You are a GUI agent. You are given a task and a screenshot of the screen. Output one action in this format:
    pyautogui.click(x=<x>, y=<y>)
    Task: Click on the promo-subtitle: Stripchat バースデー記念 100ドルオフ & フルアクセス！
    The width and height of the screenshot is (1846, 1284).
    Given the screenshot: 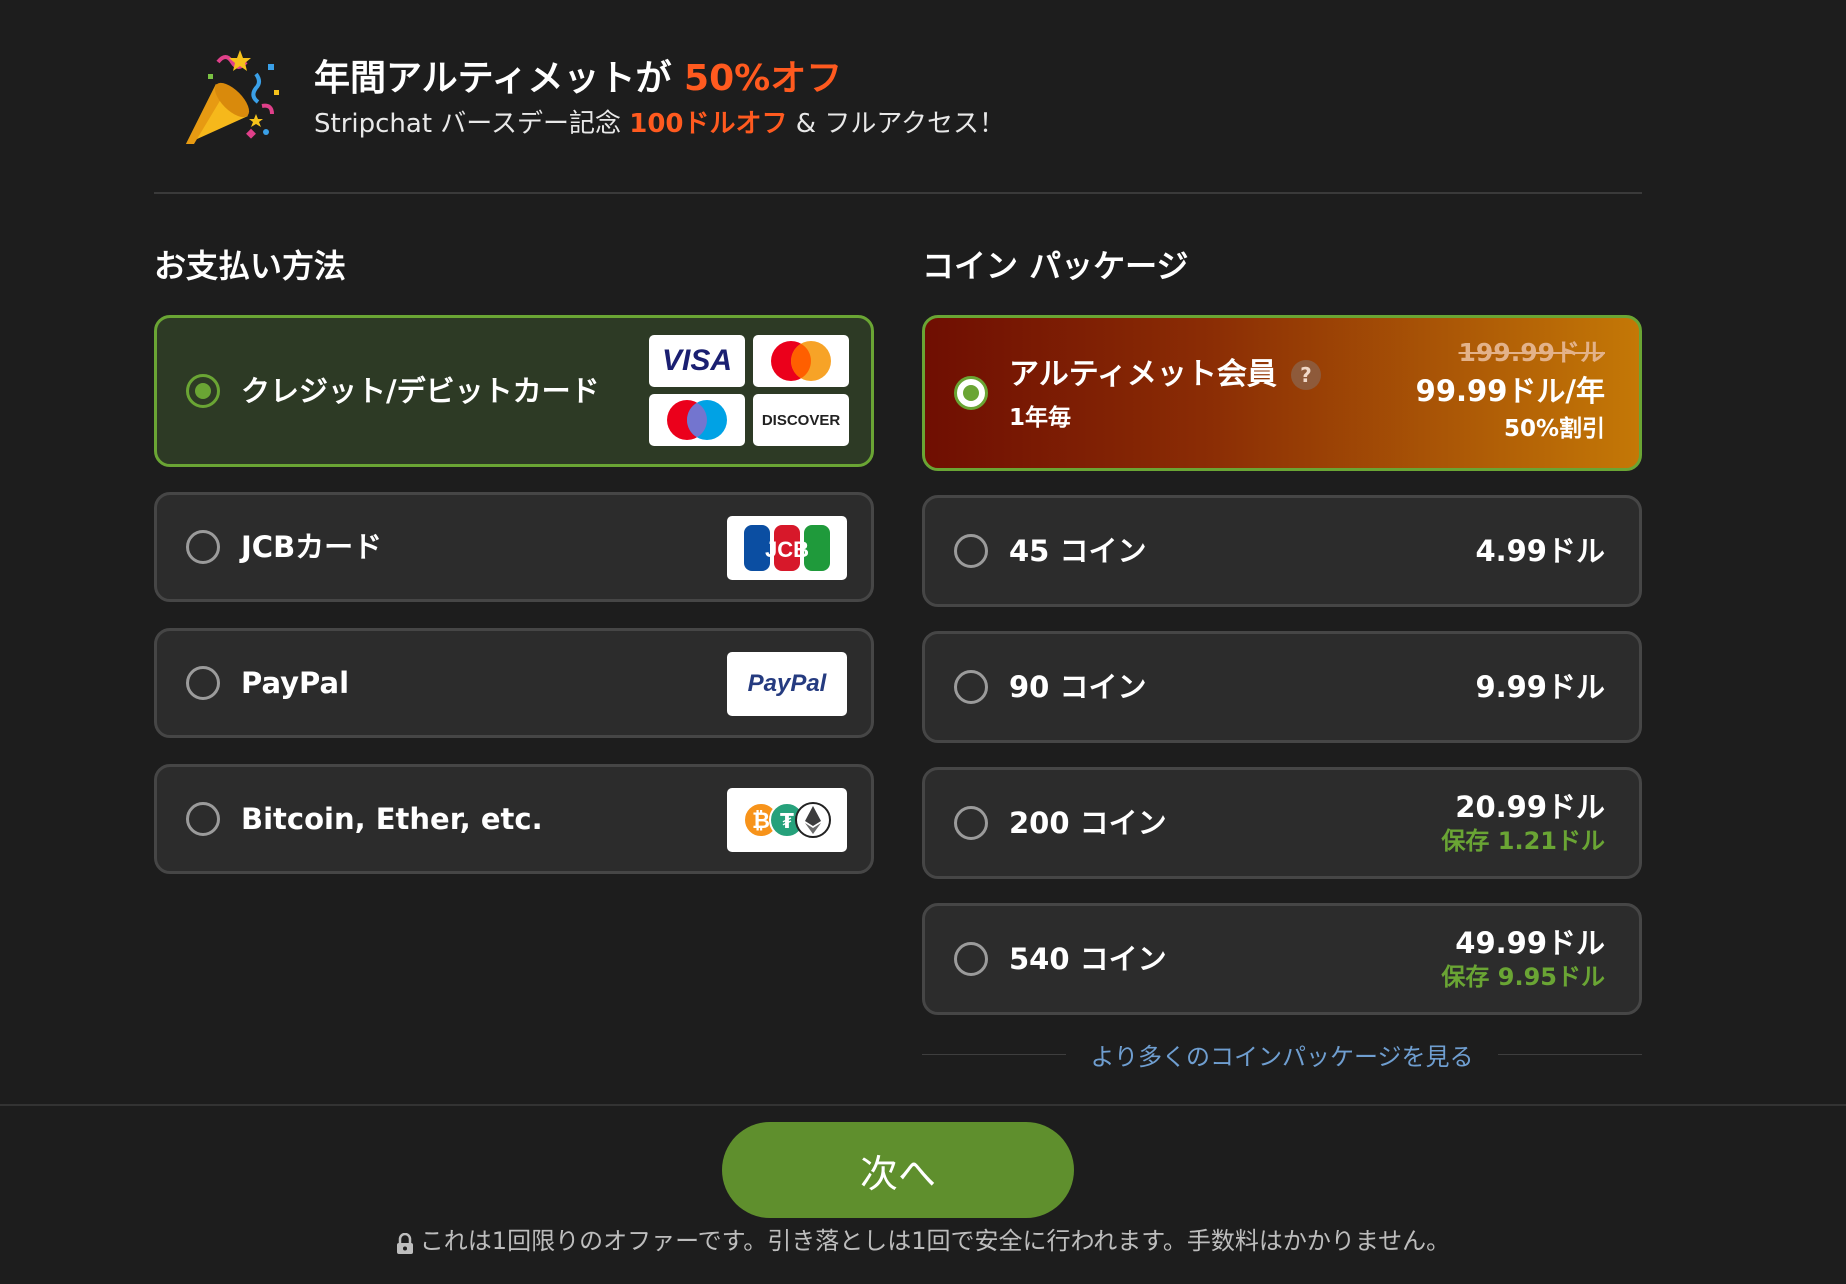 What is the action you would take?
    pyautogui.click(x=659, y=124)
    